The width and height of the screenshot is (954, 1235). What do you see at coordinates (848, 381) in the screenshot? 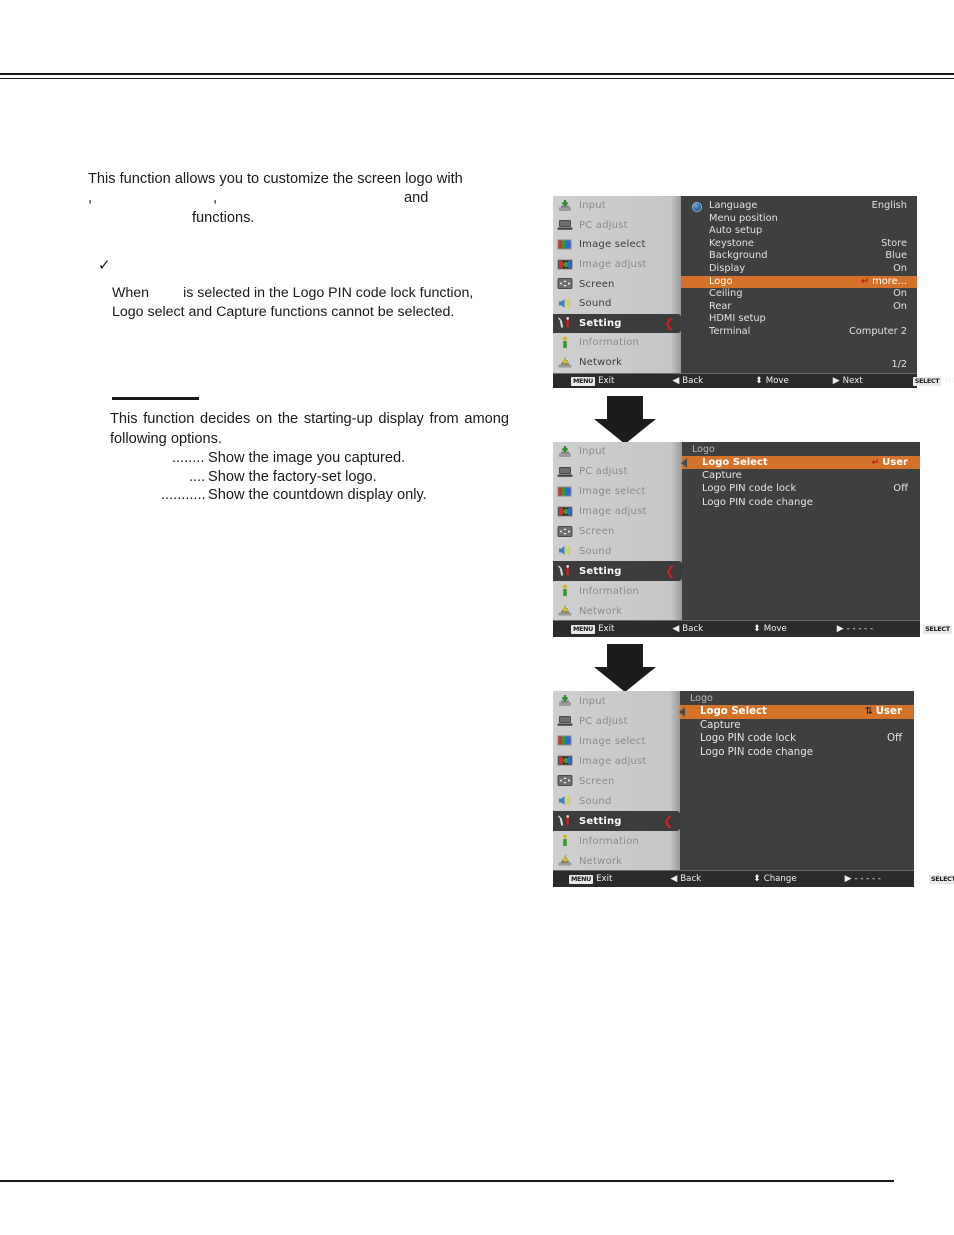
I see `cmd-next: ▶ Next` at bounding box center [848, 381].